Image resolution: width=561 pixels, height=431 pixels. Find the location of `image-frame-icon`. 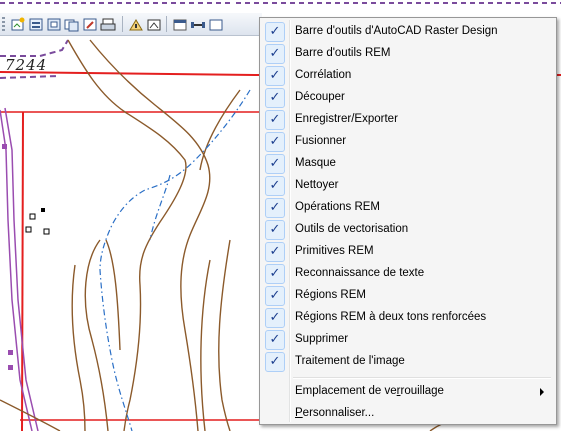

image-frame-icon is located at coordinates (53, 24).